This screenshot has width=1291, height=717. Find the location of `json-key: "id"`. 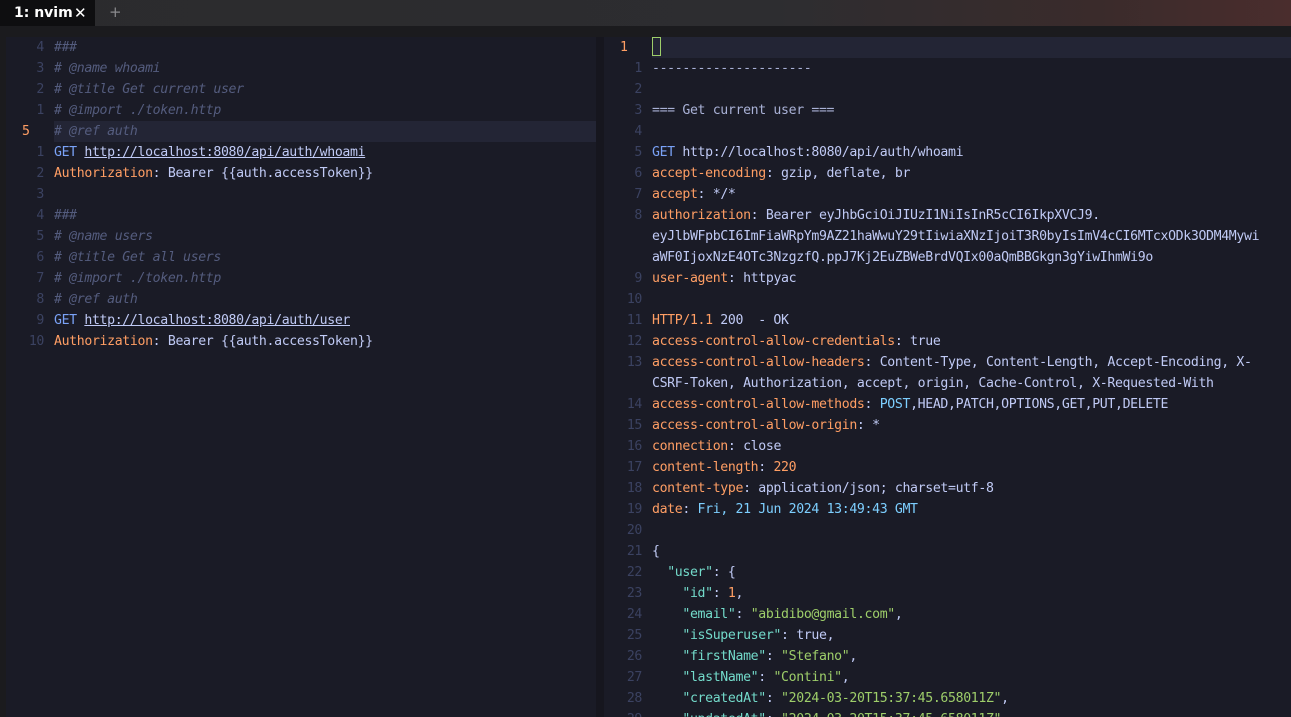

json-key: "id" is located at coordinates (697, 593).